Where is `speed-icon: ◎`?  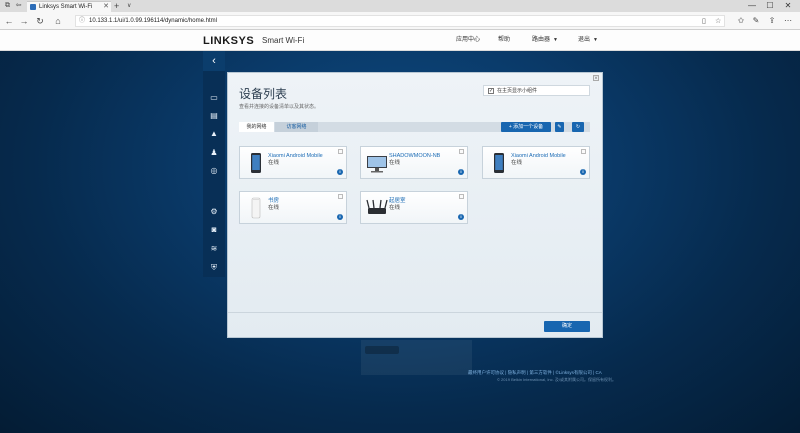
speed-icon: ◎ is located at coordinates (214, 171).